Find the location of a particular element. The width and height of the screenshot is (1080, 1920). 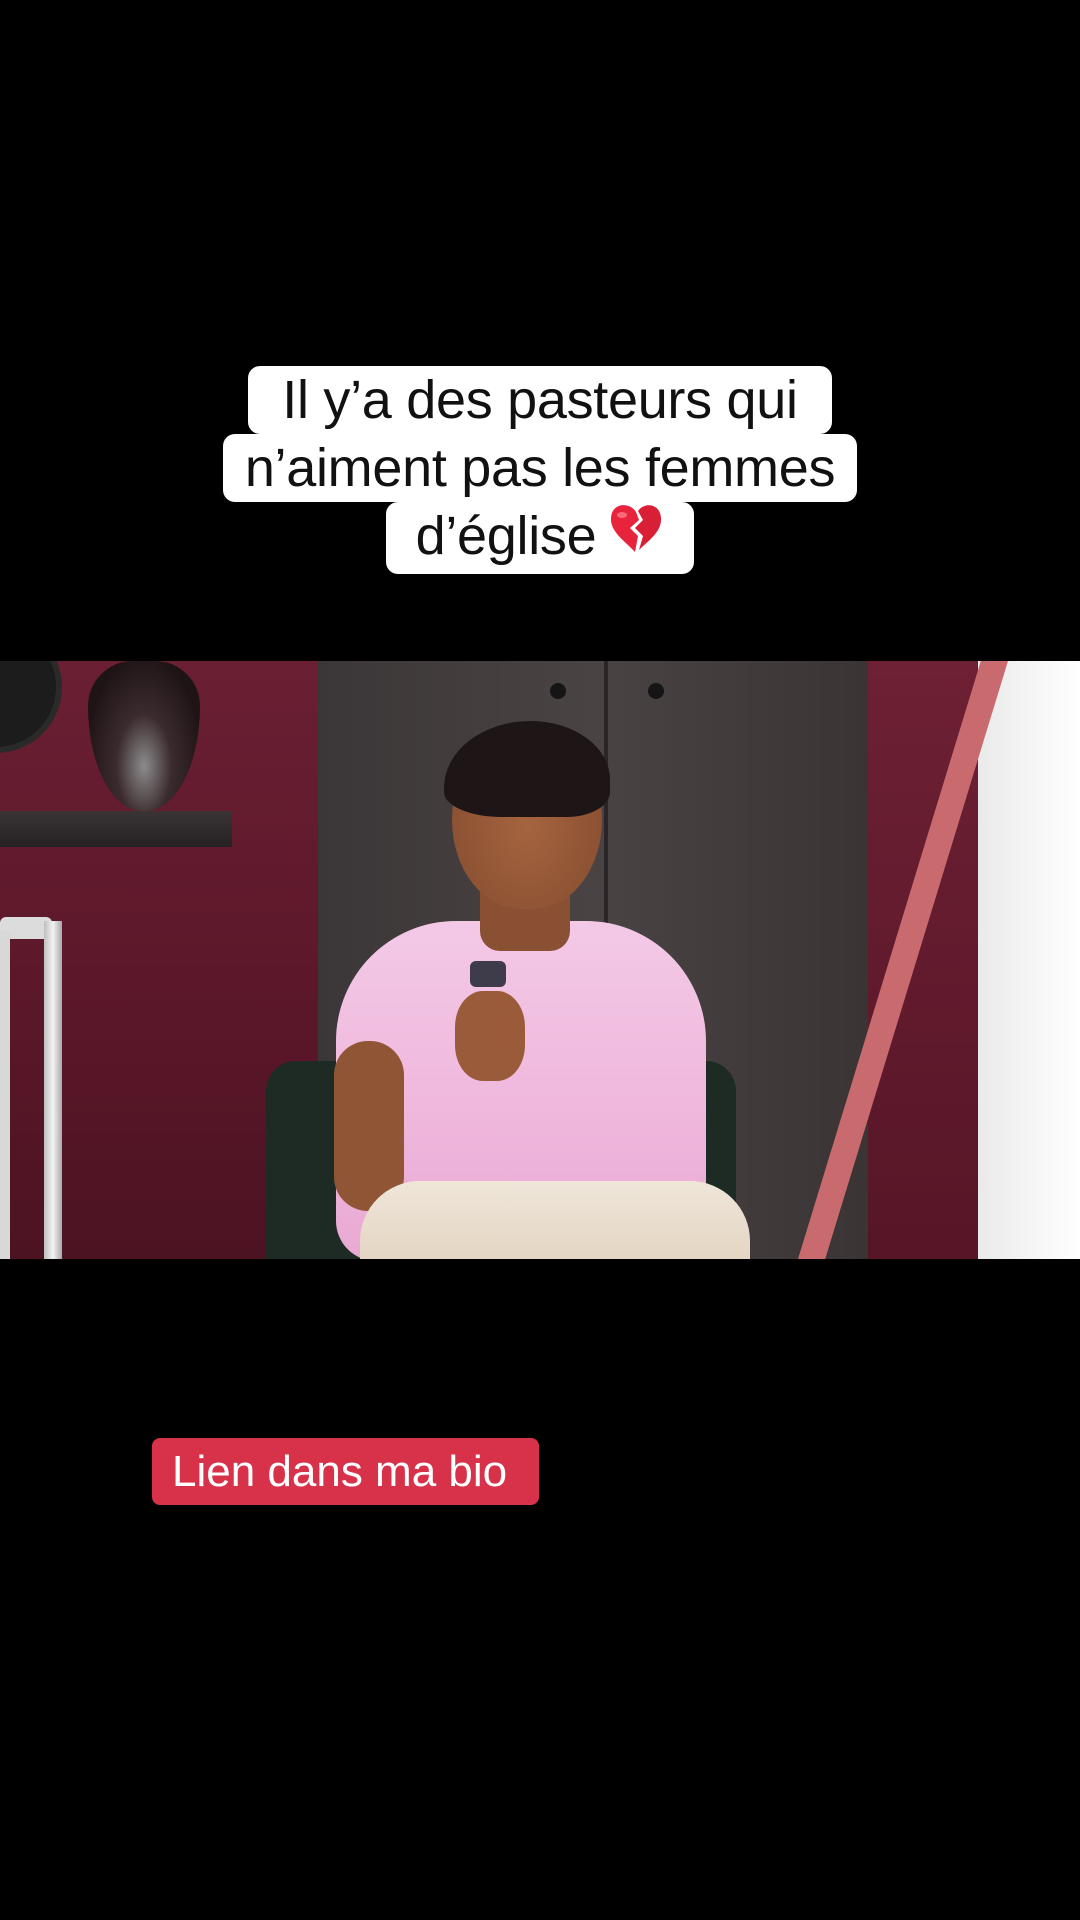

caption-line-3-text: d’église is located at coordinates (506, 536).